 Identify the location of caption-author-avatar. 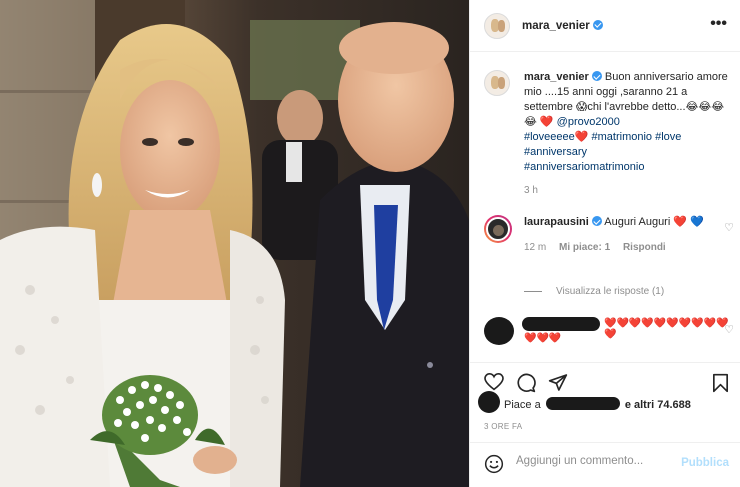
(497, 83).